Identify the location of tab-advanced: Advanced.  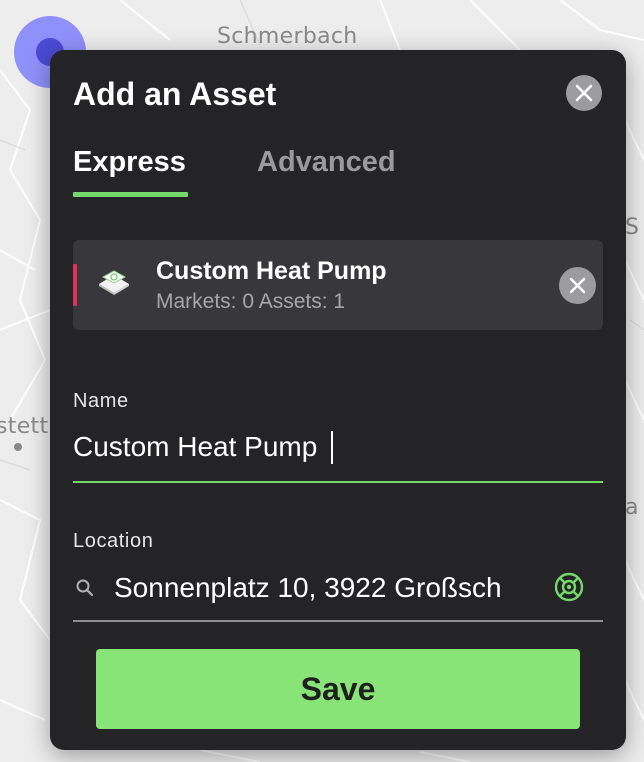
(326, 162).